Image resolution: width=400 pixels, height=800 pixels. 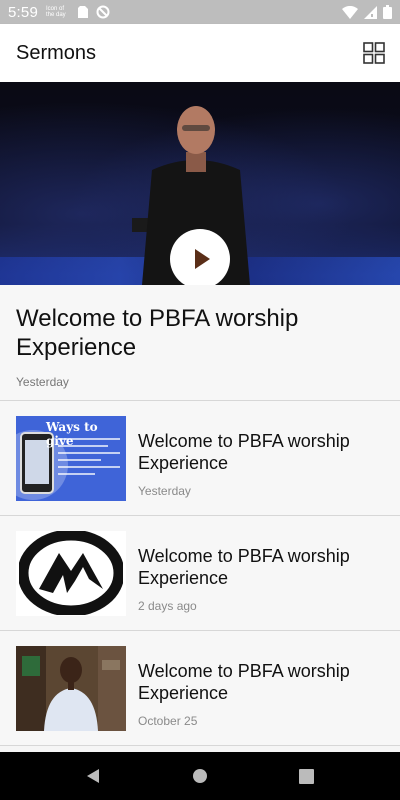 I want to click on play-icon, so click(x=202, y=259).